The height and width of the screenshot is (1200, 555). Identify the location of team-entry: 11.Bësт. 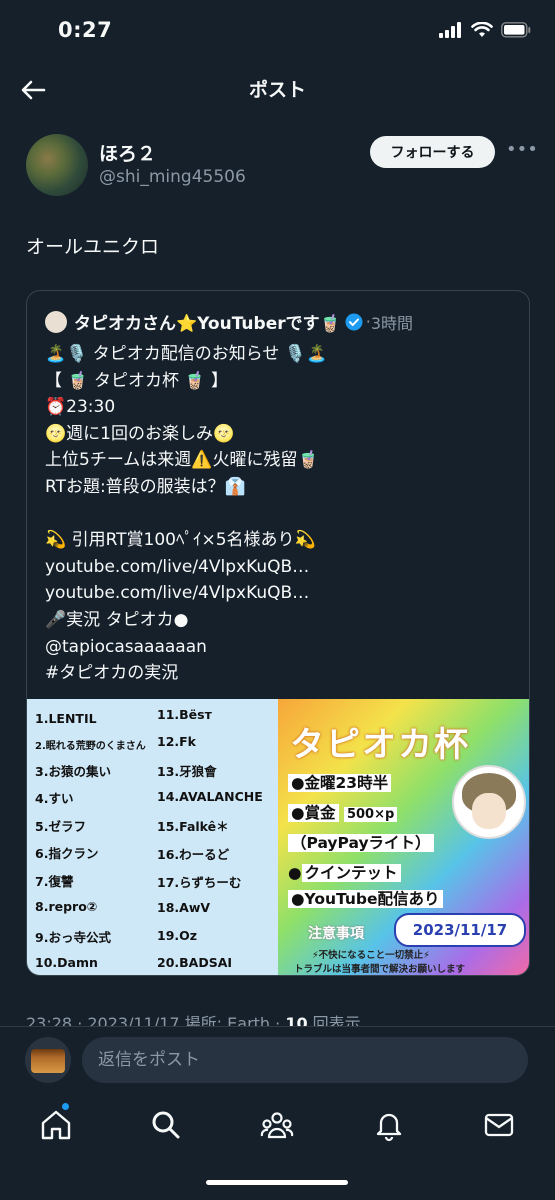
(184, 714).